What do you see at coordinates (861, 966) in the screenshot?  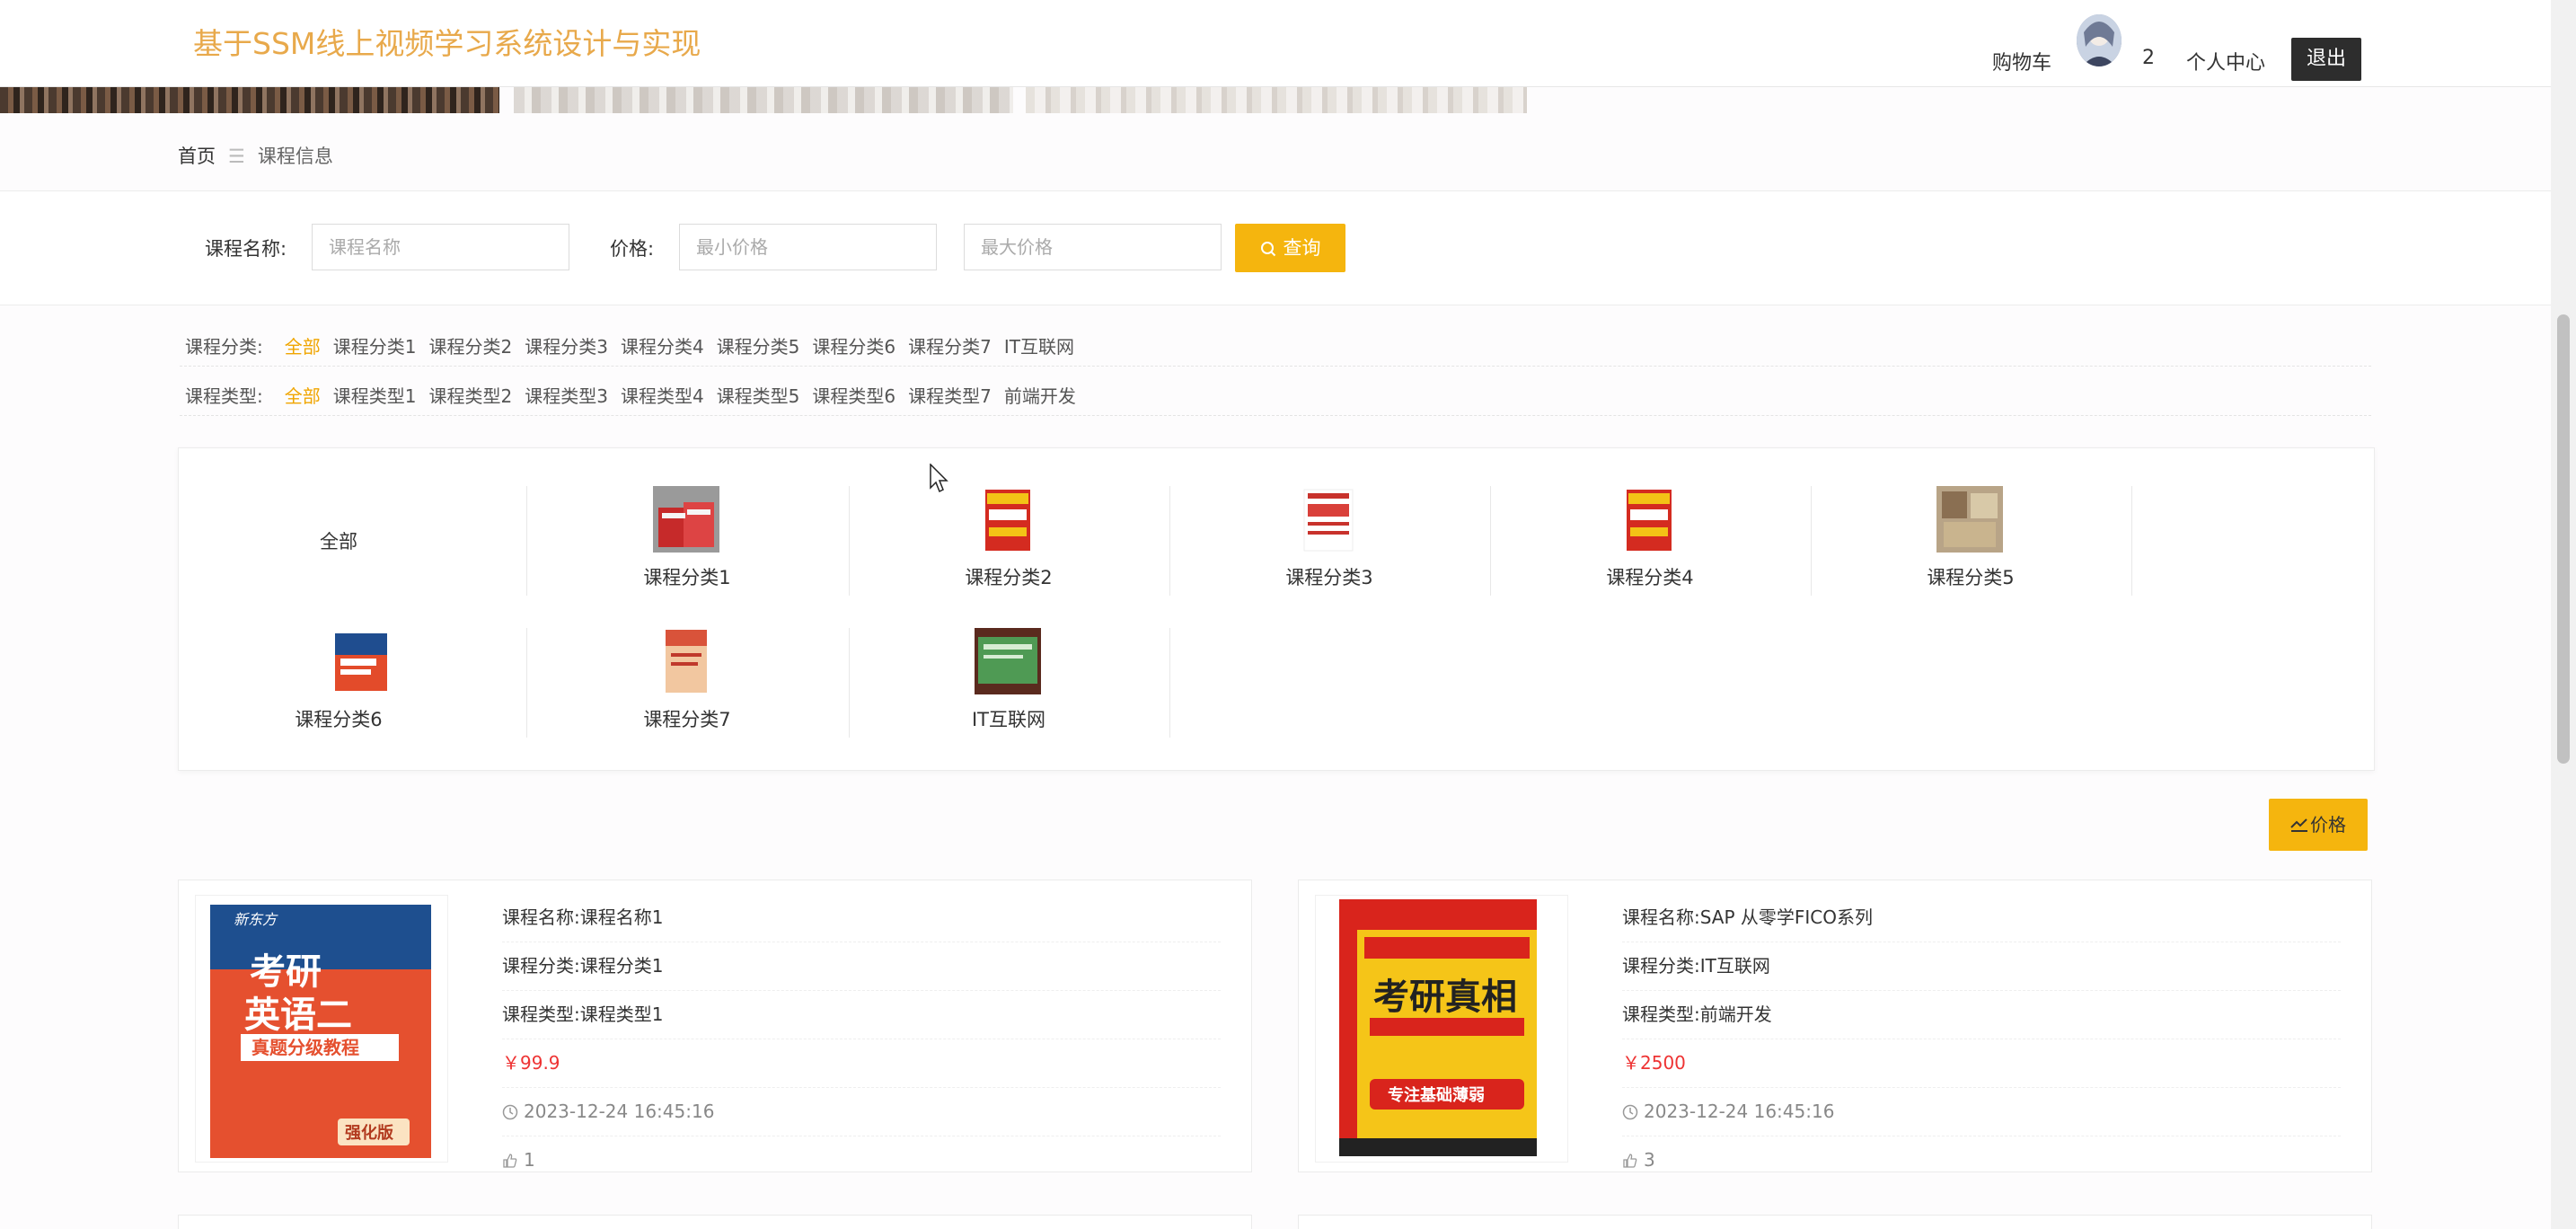 I see `course-category: 课程分类:课程分类1` at bounding box center [861, 966].